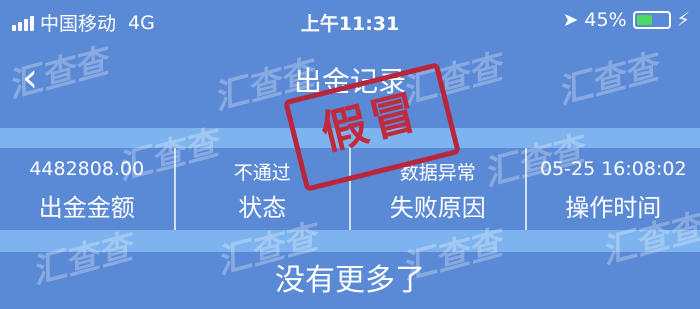 This screenshot has width=700, height=309. Describe the element at coordinates (644, 20) in the screenshot. I see `battery-fill` at that location.